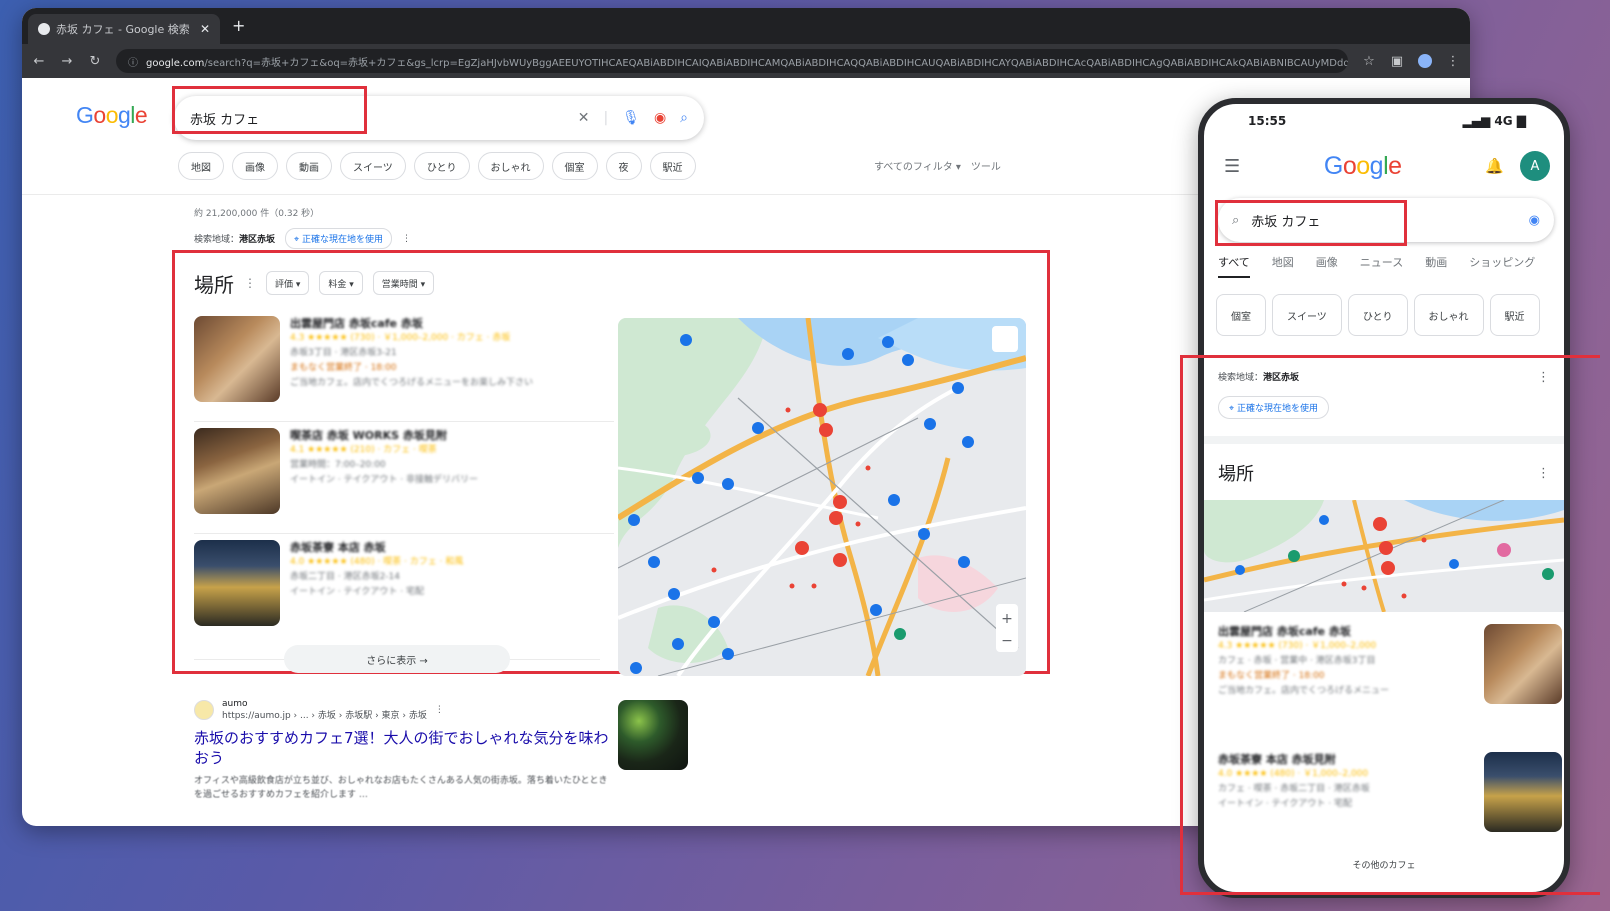  Describe the element at coordinates (39, 61) in the screenshot. I see `back-icon: ←` at that location.